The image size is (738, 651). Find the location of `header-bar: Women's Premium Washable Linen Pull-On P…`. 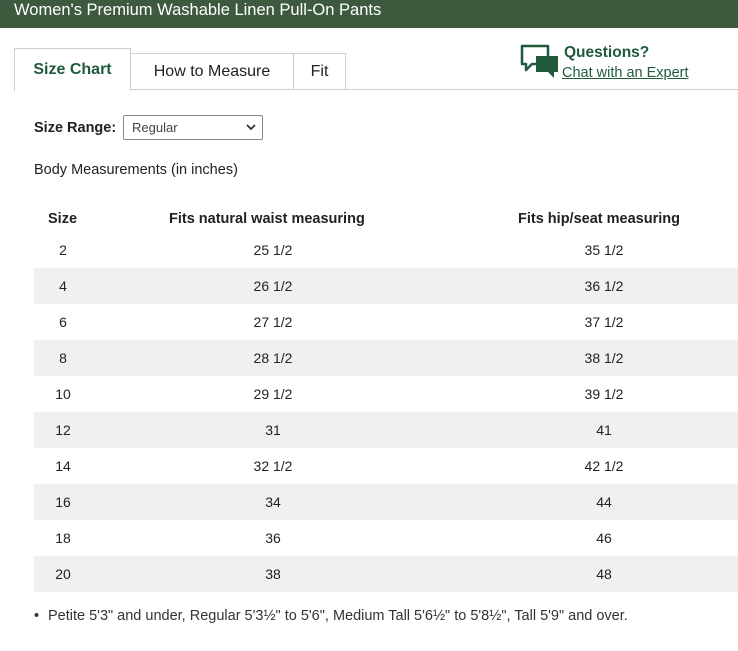

header-bar: Women's Premium Washable Linen Pull-On P… is located at coordinates (369, 14).